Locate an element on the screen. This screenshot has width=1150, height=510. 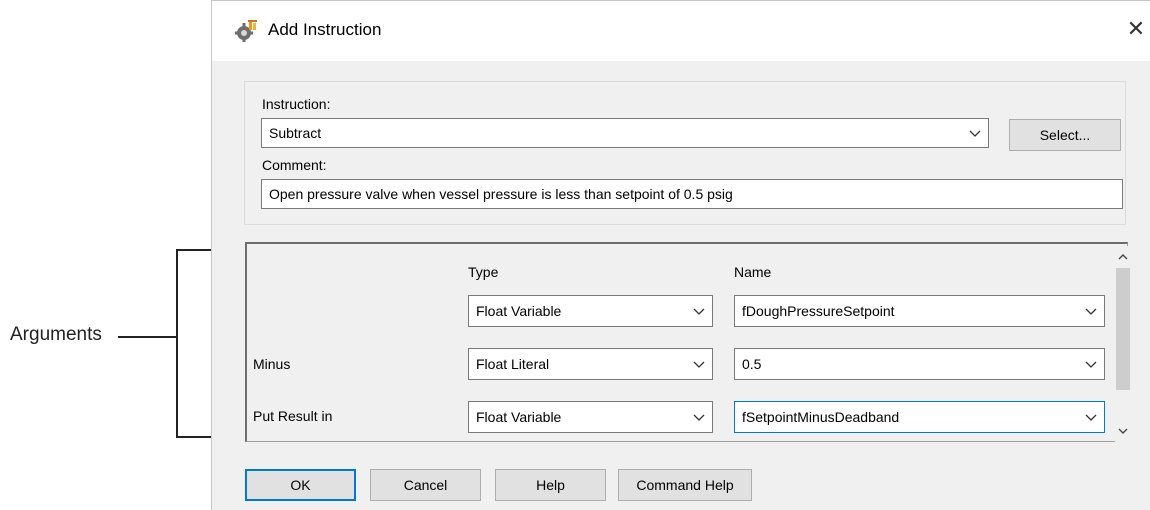
name-column-header: Name is located at coordinates (753, 272).